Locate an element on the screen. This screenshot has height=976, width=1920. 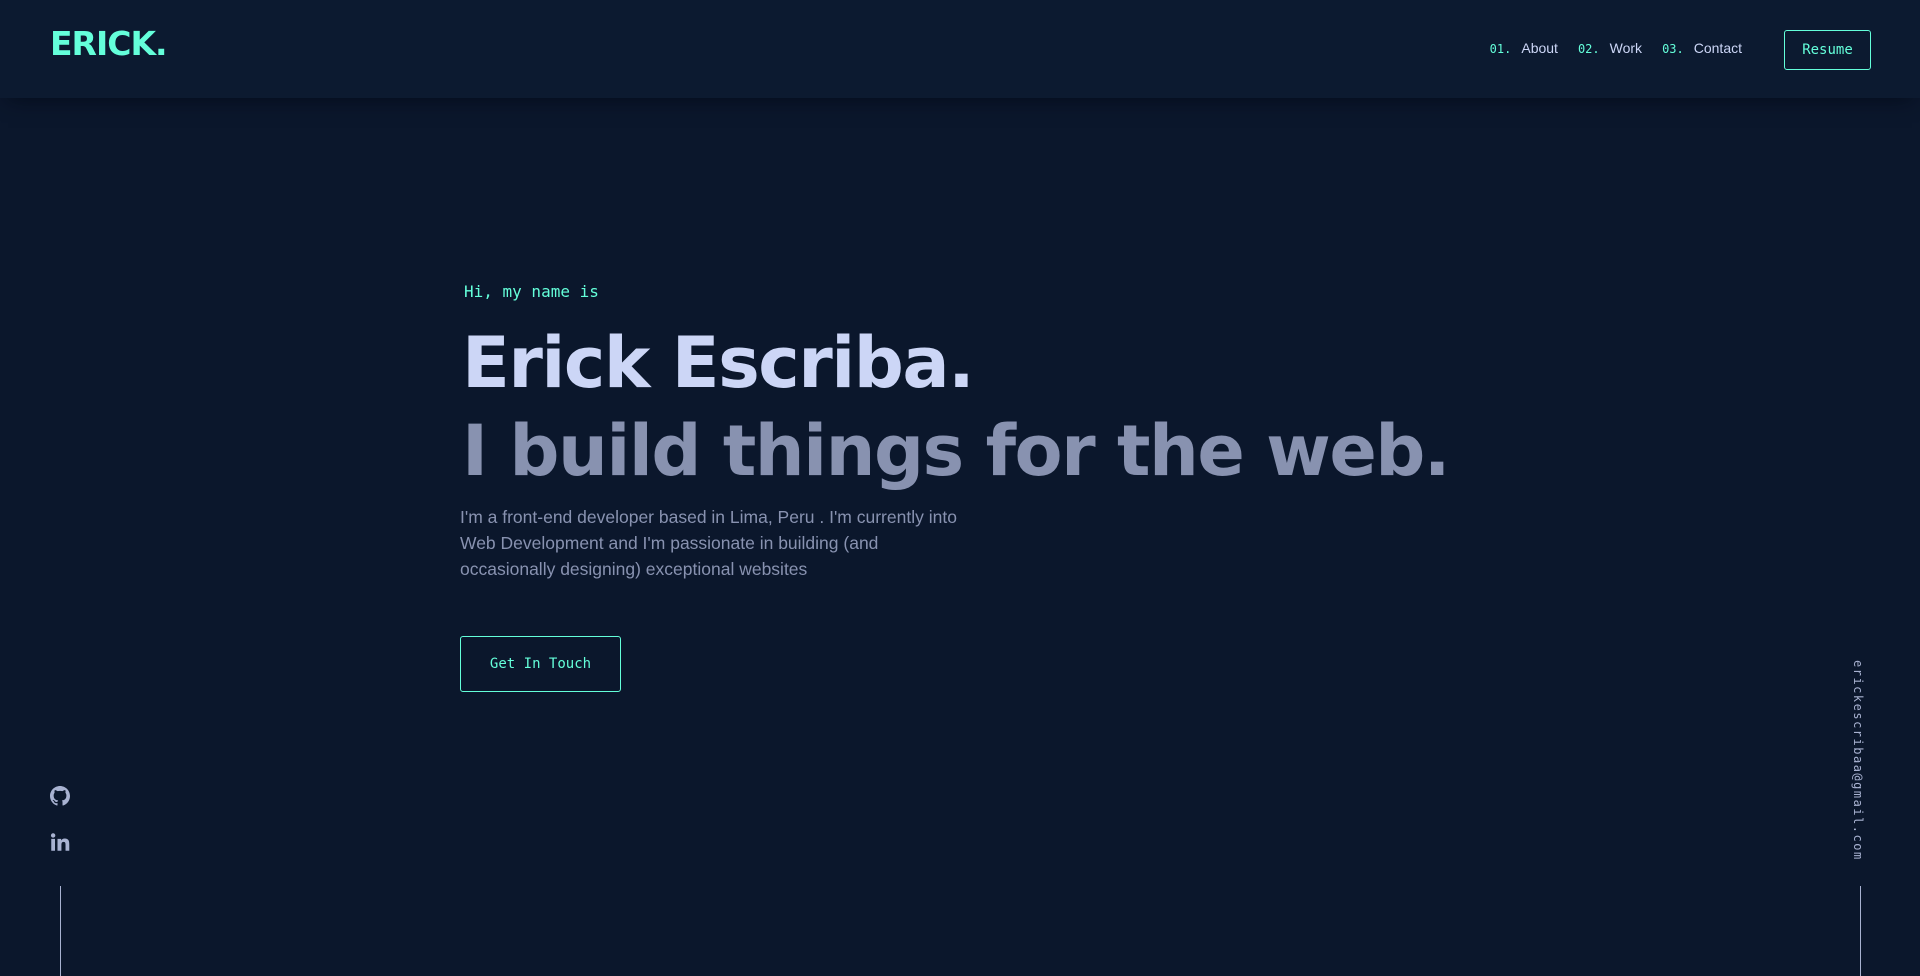
nav-item-number: 01. is located at coordinates (1500, 49).